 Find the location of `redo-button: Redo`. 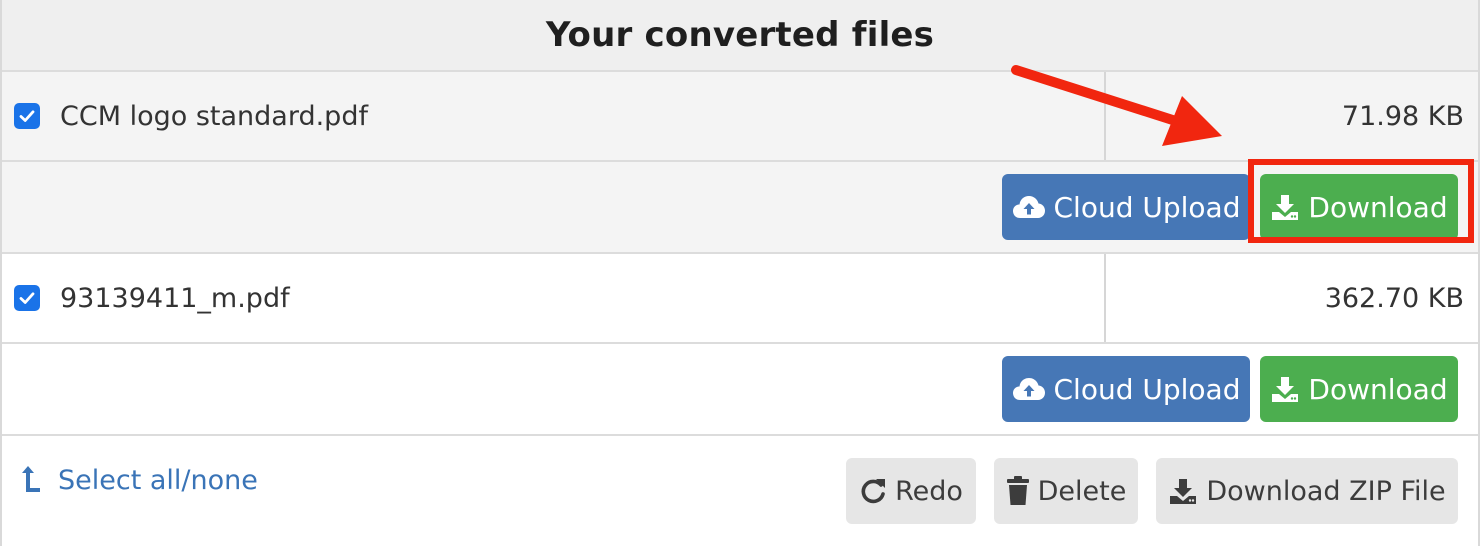

redo-button: Redo is located at coordinates (911, 491).